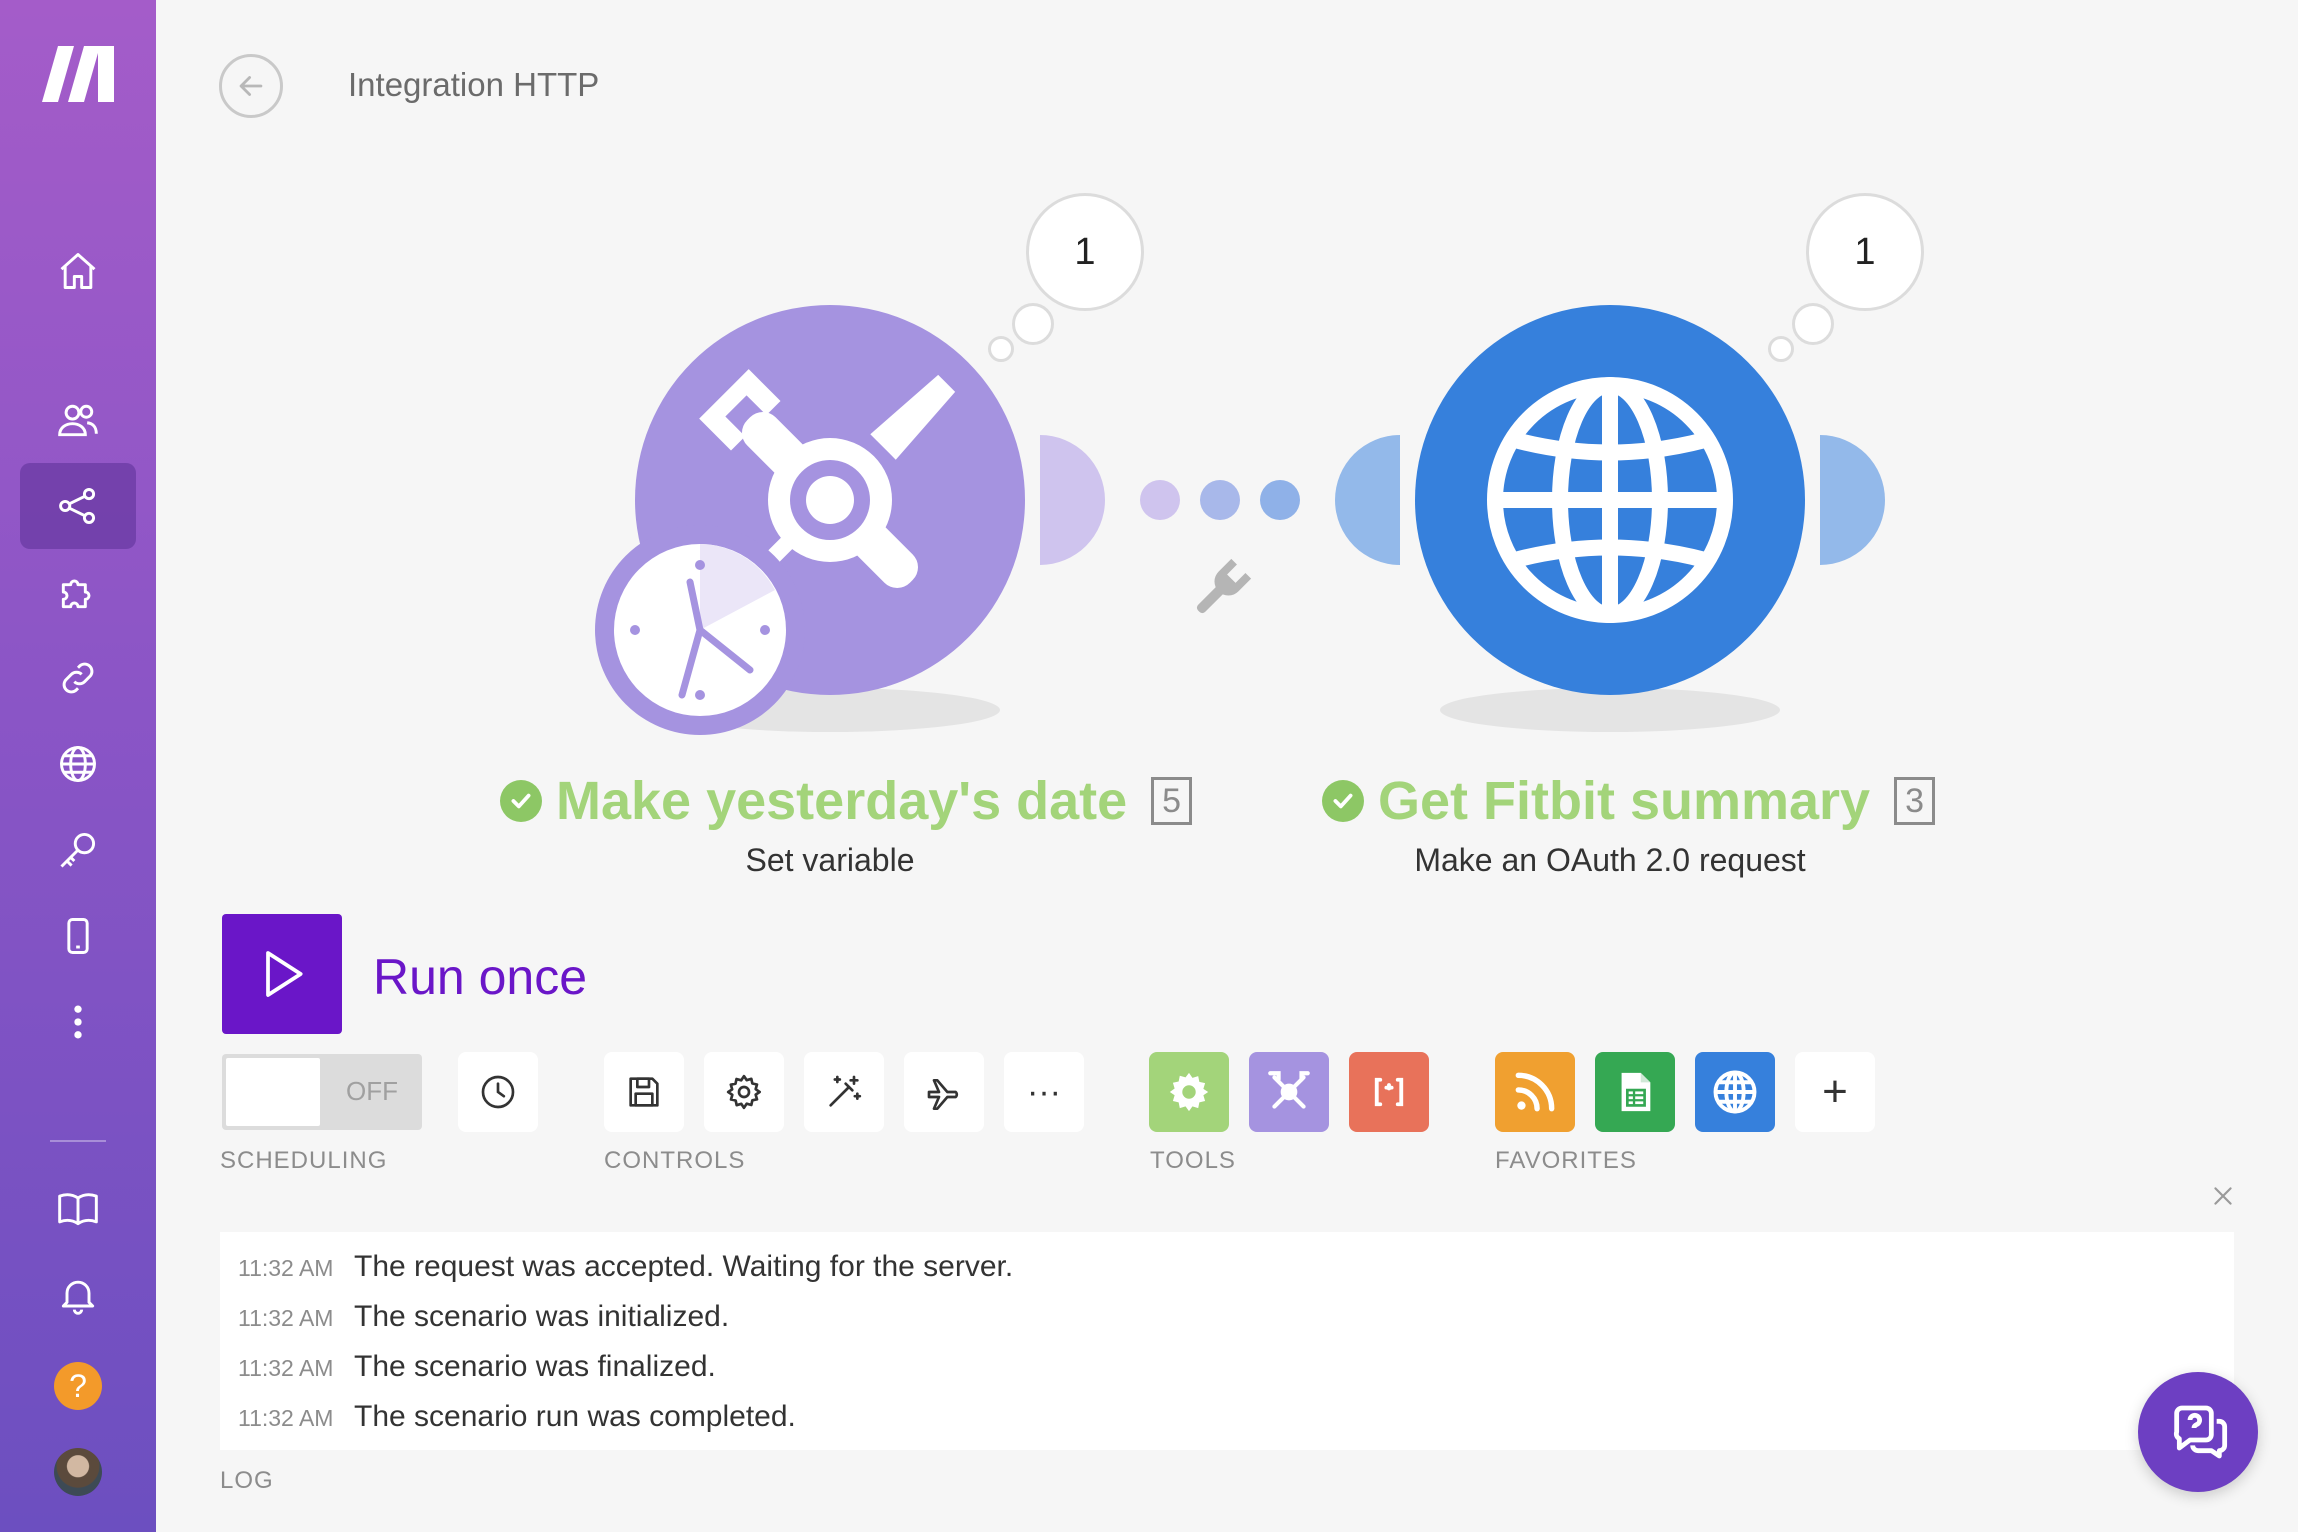  I want to click on book-icon, so click(78, 1209).